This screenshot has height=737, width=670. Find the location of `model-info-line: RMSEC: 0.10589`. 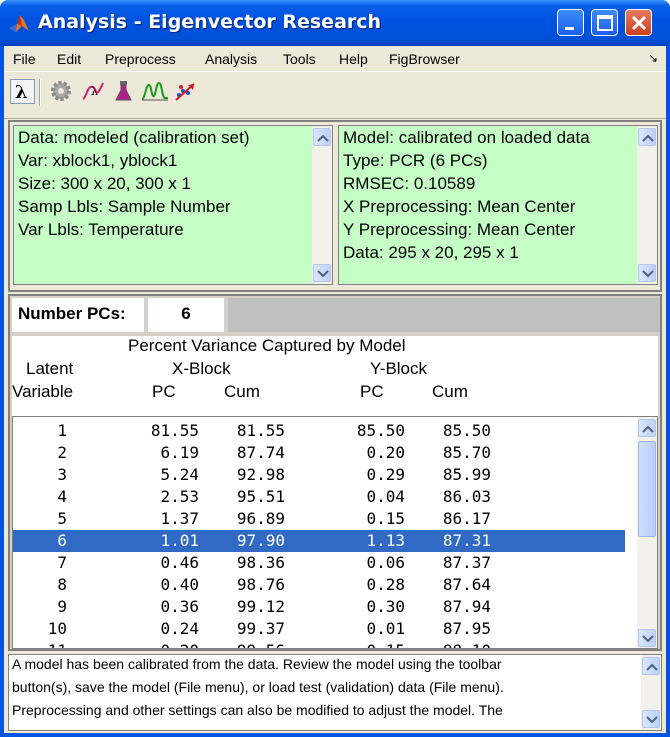

model-info-line: RMSEC: 0.10589 is located at coordinates (409, 183).